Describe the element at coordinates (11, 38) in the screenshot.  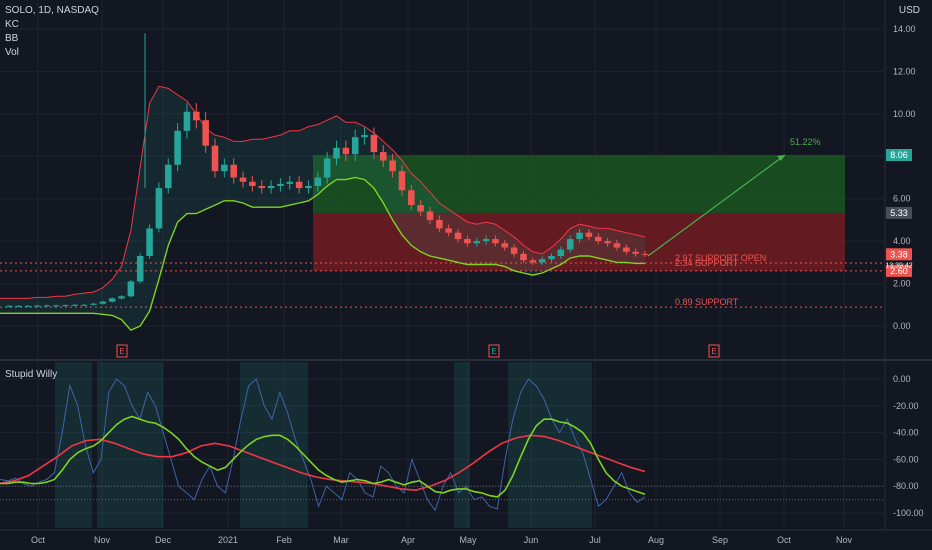
I see `bb-indicator-label: BB` at that location.